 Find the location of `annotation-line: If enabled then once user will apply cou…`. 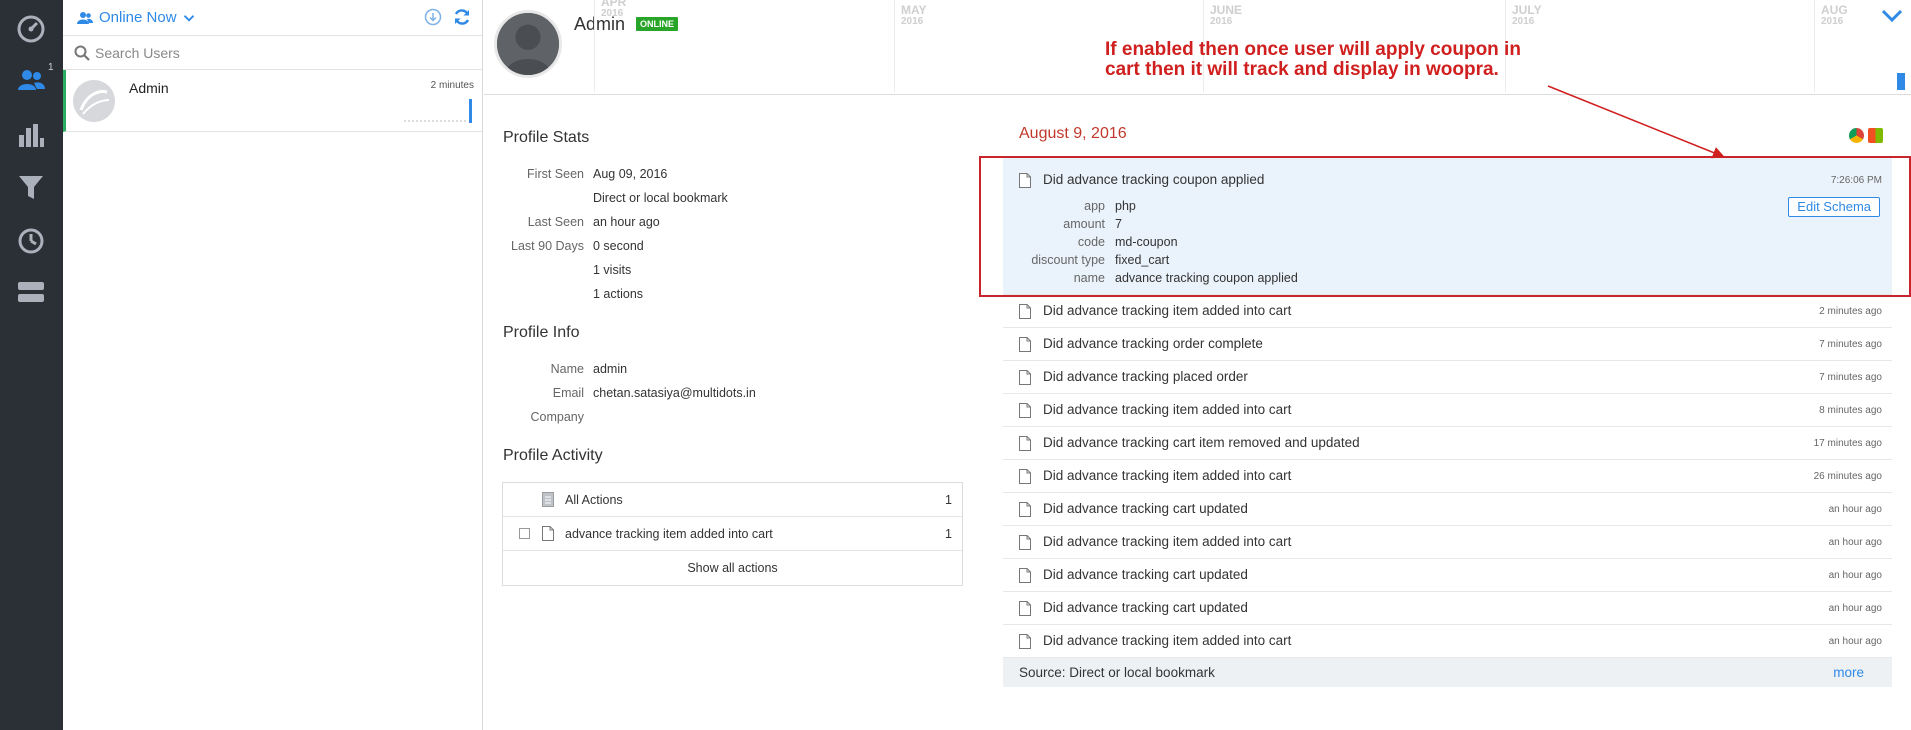

annotation-line: If enabled then once user will apply cou… is located at coordinates (1313, 49).